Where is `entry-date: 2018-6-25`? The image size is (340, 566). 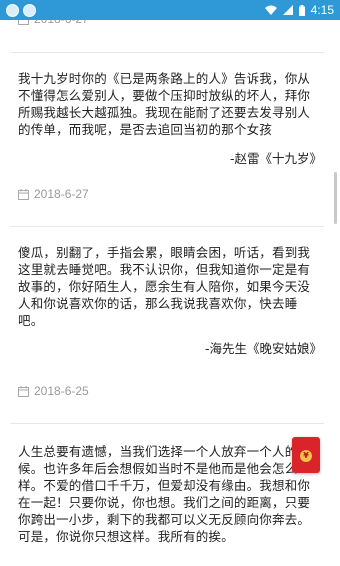
entry-date: 2018-6-25 is located at coordinates (53, 391).